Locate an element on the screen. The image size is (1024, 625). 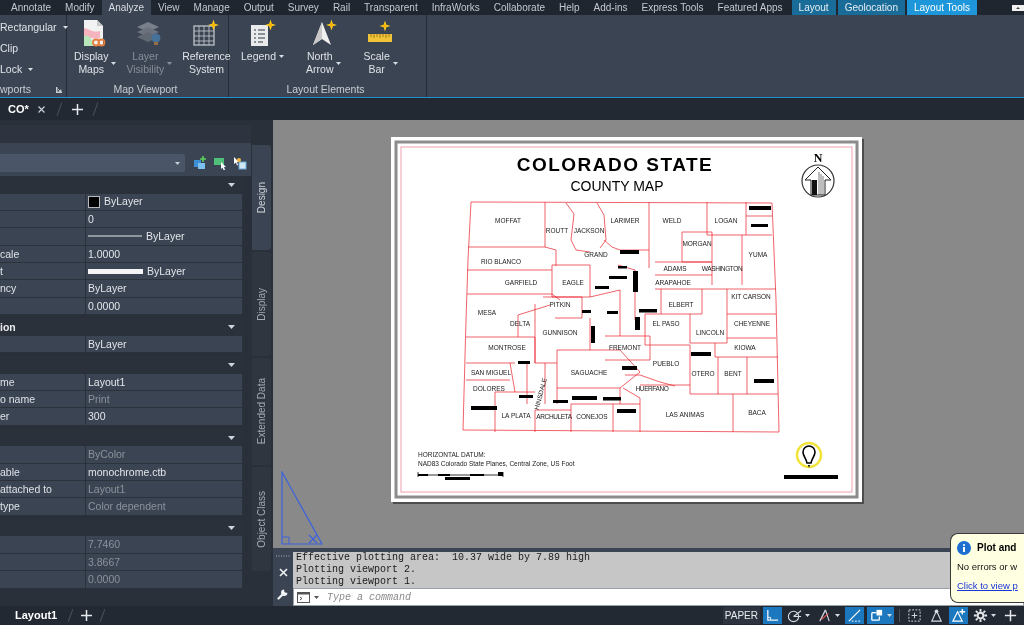
ribbon-tab: Survey is located at coordinates (303, 7).